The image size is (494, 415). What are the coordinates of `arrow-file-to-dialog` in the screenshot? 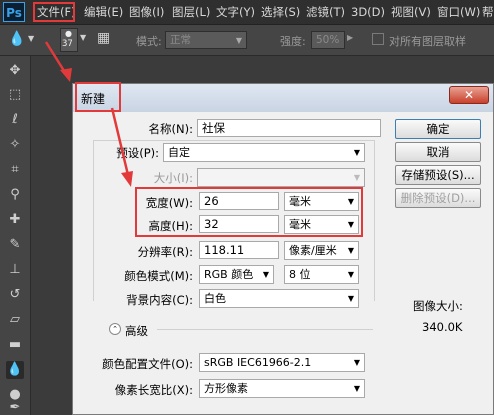 It's located at (56, 58).